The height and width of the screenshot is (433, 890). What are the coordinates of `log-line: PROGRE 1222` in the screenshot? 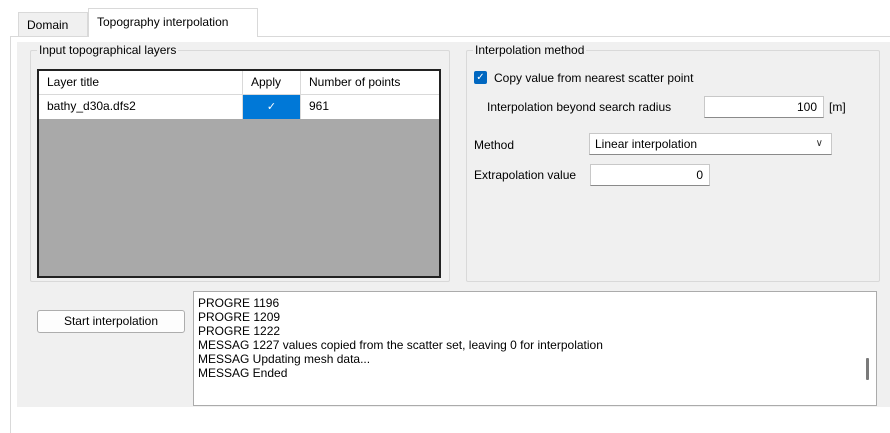 It's located at (239, 331).